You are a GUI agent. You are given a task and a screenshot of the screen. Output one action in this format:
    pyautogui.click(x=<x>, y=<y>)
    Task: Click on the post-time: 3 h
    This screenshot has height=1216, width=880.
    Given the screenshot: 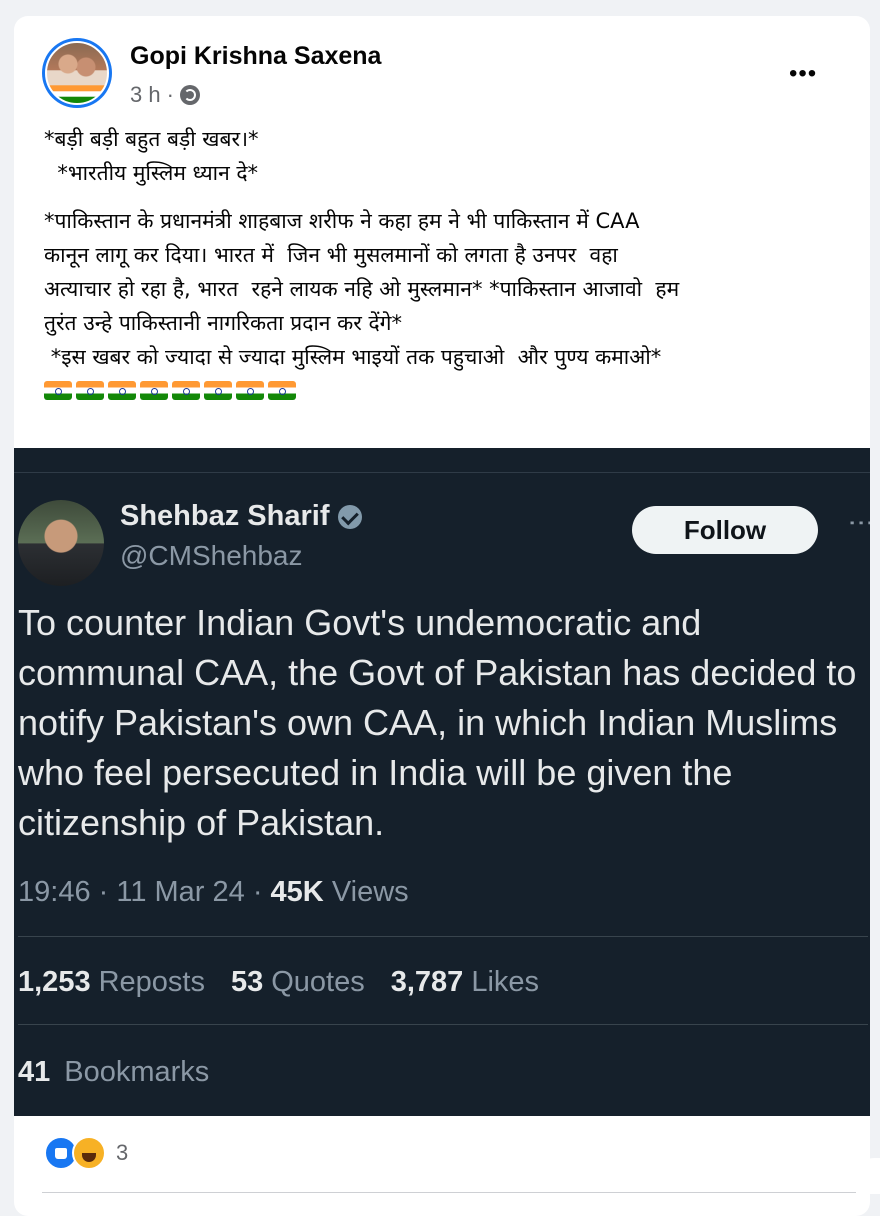 What is the action you would take?
    pyautogui.click(x=145, y=95)
    